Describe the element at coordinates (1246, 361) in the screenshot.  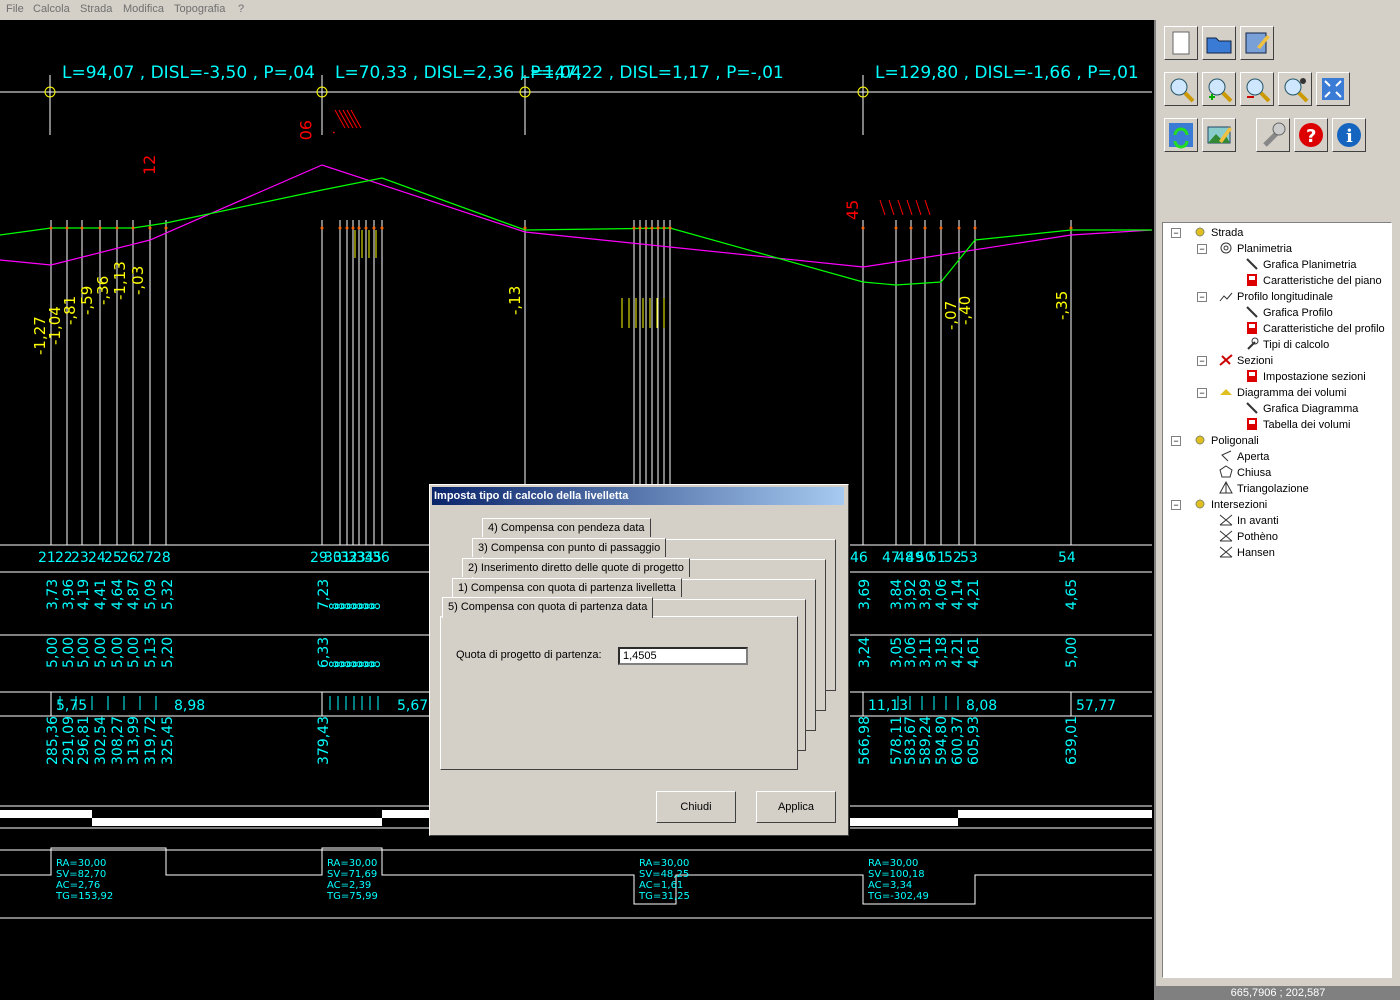
I see `tree-item-sezioni: Sezioni` at that location.